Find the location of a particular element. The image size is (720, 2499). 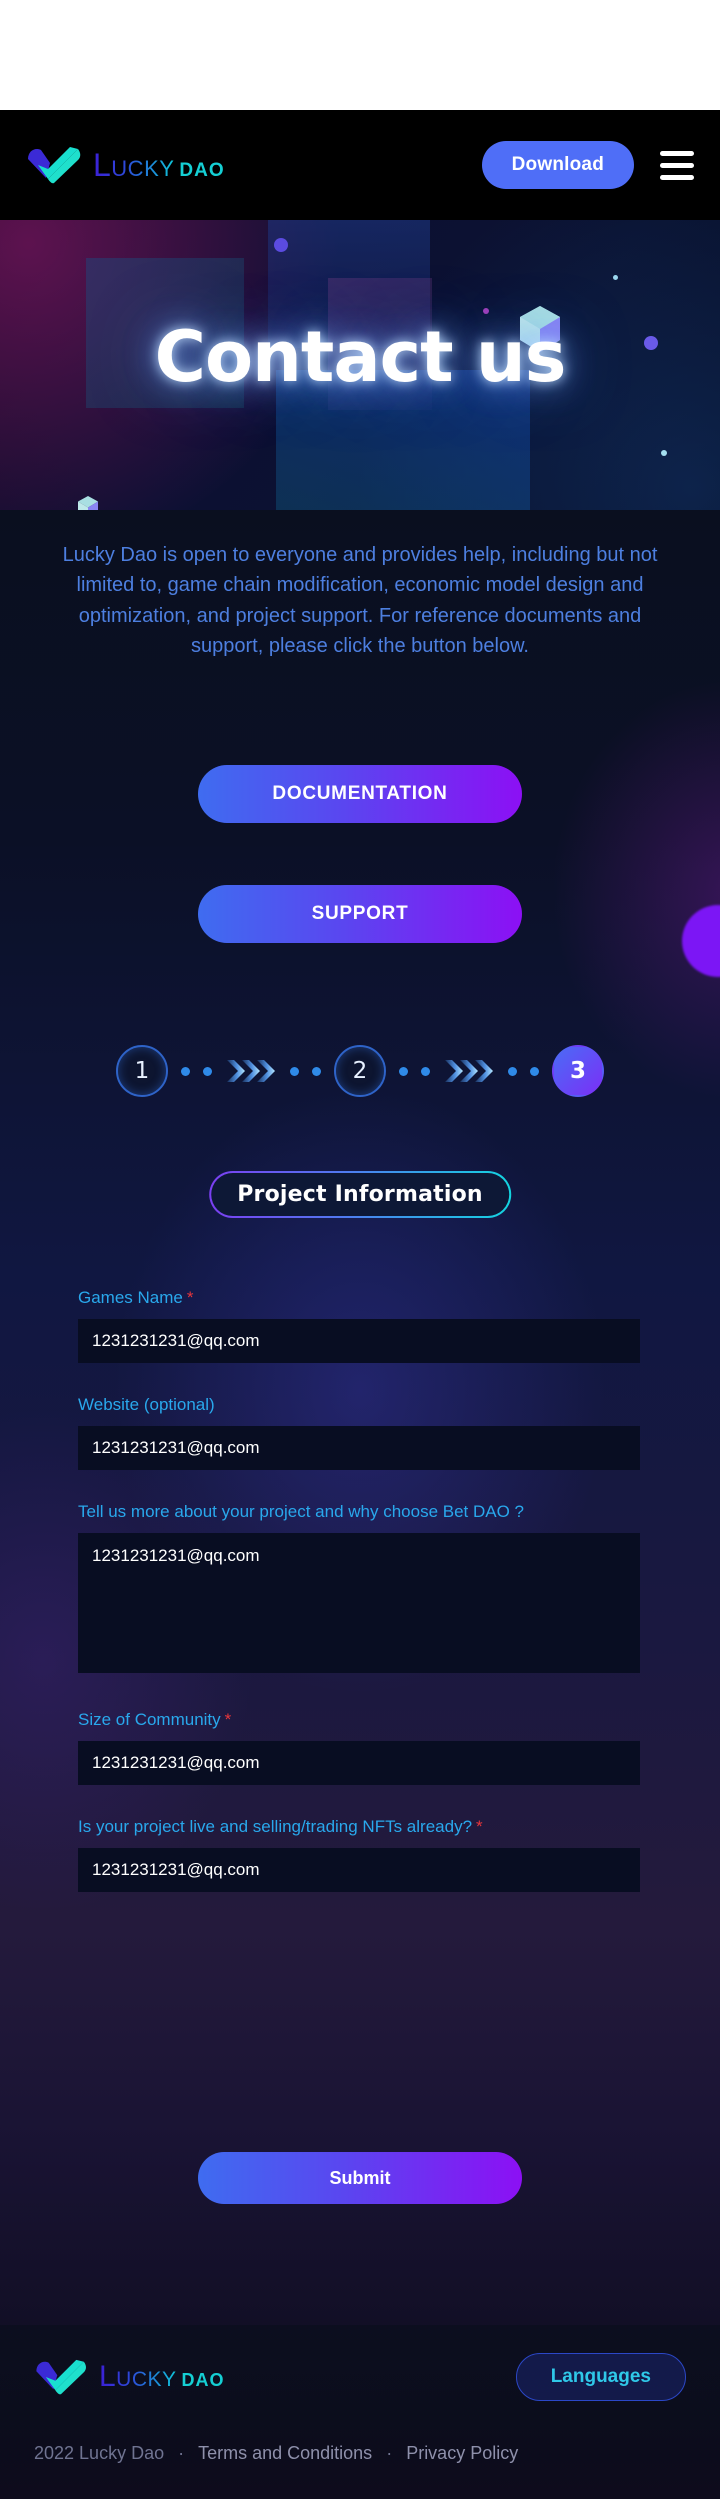

stepper-step-2: 2 is located at coordinates (360, 1071).